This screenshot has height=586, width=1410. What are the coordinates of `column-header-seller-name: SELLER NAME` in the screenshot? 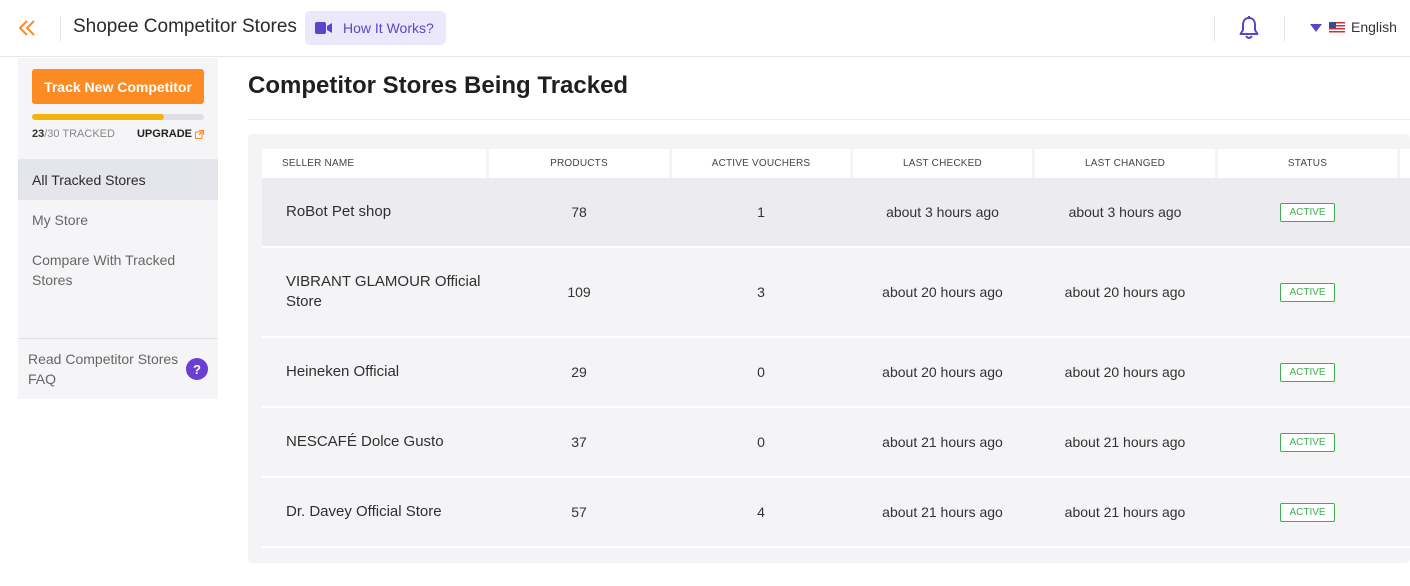 It's located at (374, 163).